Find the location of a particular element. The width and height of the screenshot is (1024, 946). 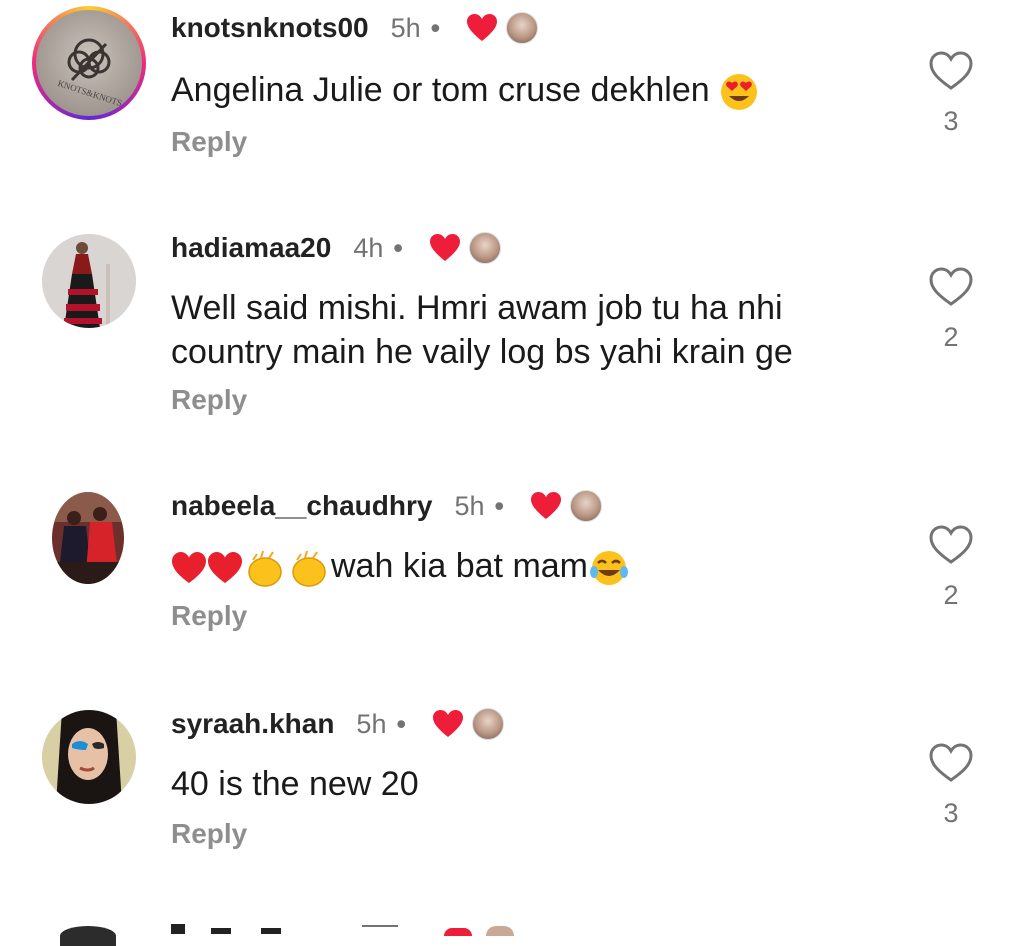

tears-of-joy-emoji-icon is located at coordinates (609, 568).